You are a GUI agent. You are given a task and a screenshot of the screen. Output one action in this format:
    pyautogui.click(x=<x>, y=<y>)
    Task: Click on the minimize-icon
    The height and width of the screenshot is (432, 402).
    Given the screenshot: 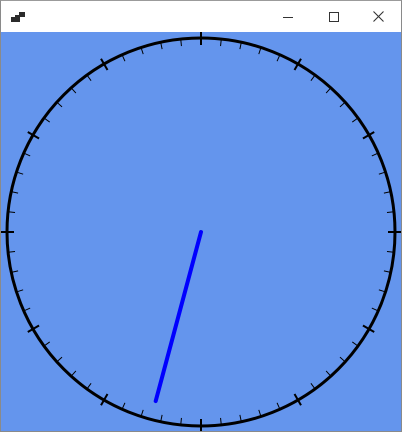 What is the action you would take?
    pyautogui.click(x=288, y=17)
    